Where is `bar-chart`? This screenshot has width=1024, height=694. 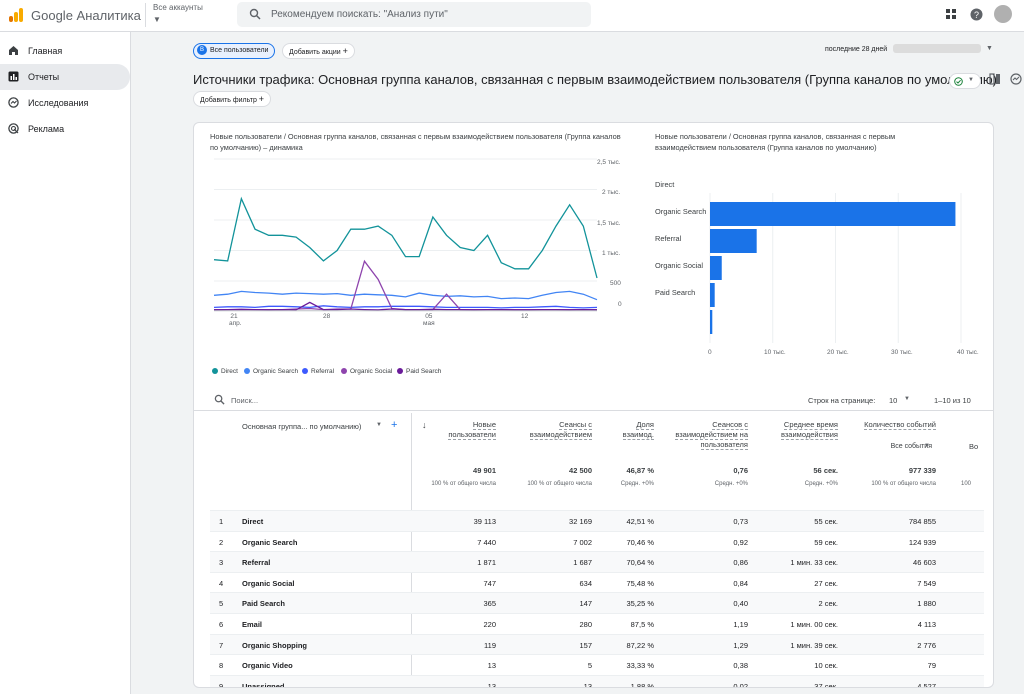 bar-chart is located at coordinates (844, 268).